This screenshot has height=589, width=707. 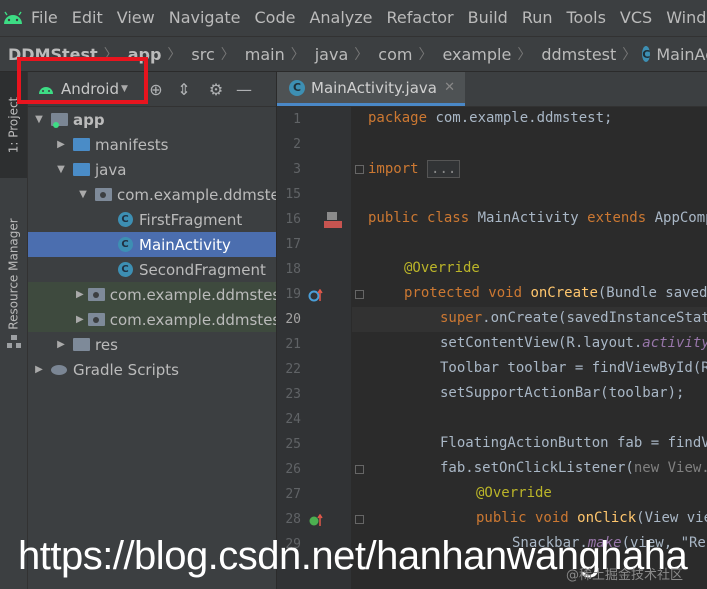 What do you see at coordinates (555, 268) in the screenshot?
I see `code-line-18: @Override` at bounding box center [555, 268].